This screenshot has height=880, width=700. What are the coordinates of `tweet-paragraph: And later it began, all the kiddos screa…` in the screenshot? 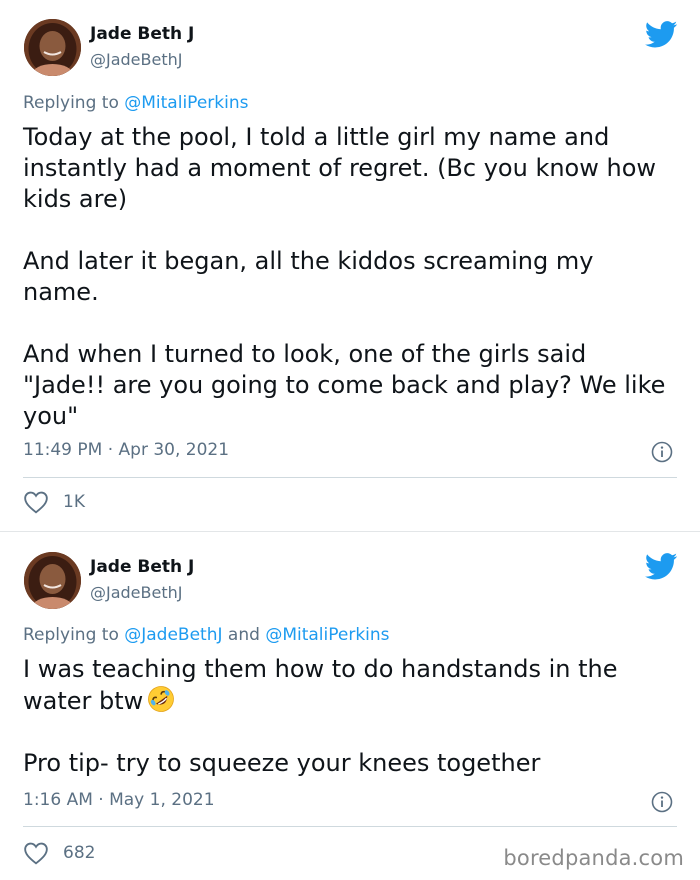 It's located at (308, 276).